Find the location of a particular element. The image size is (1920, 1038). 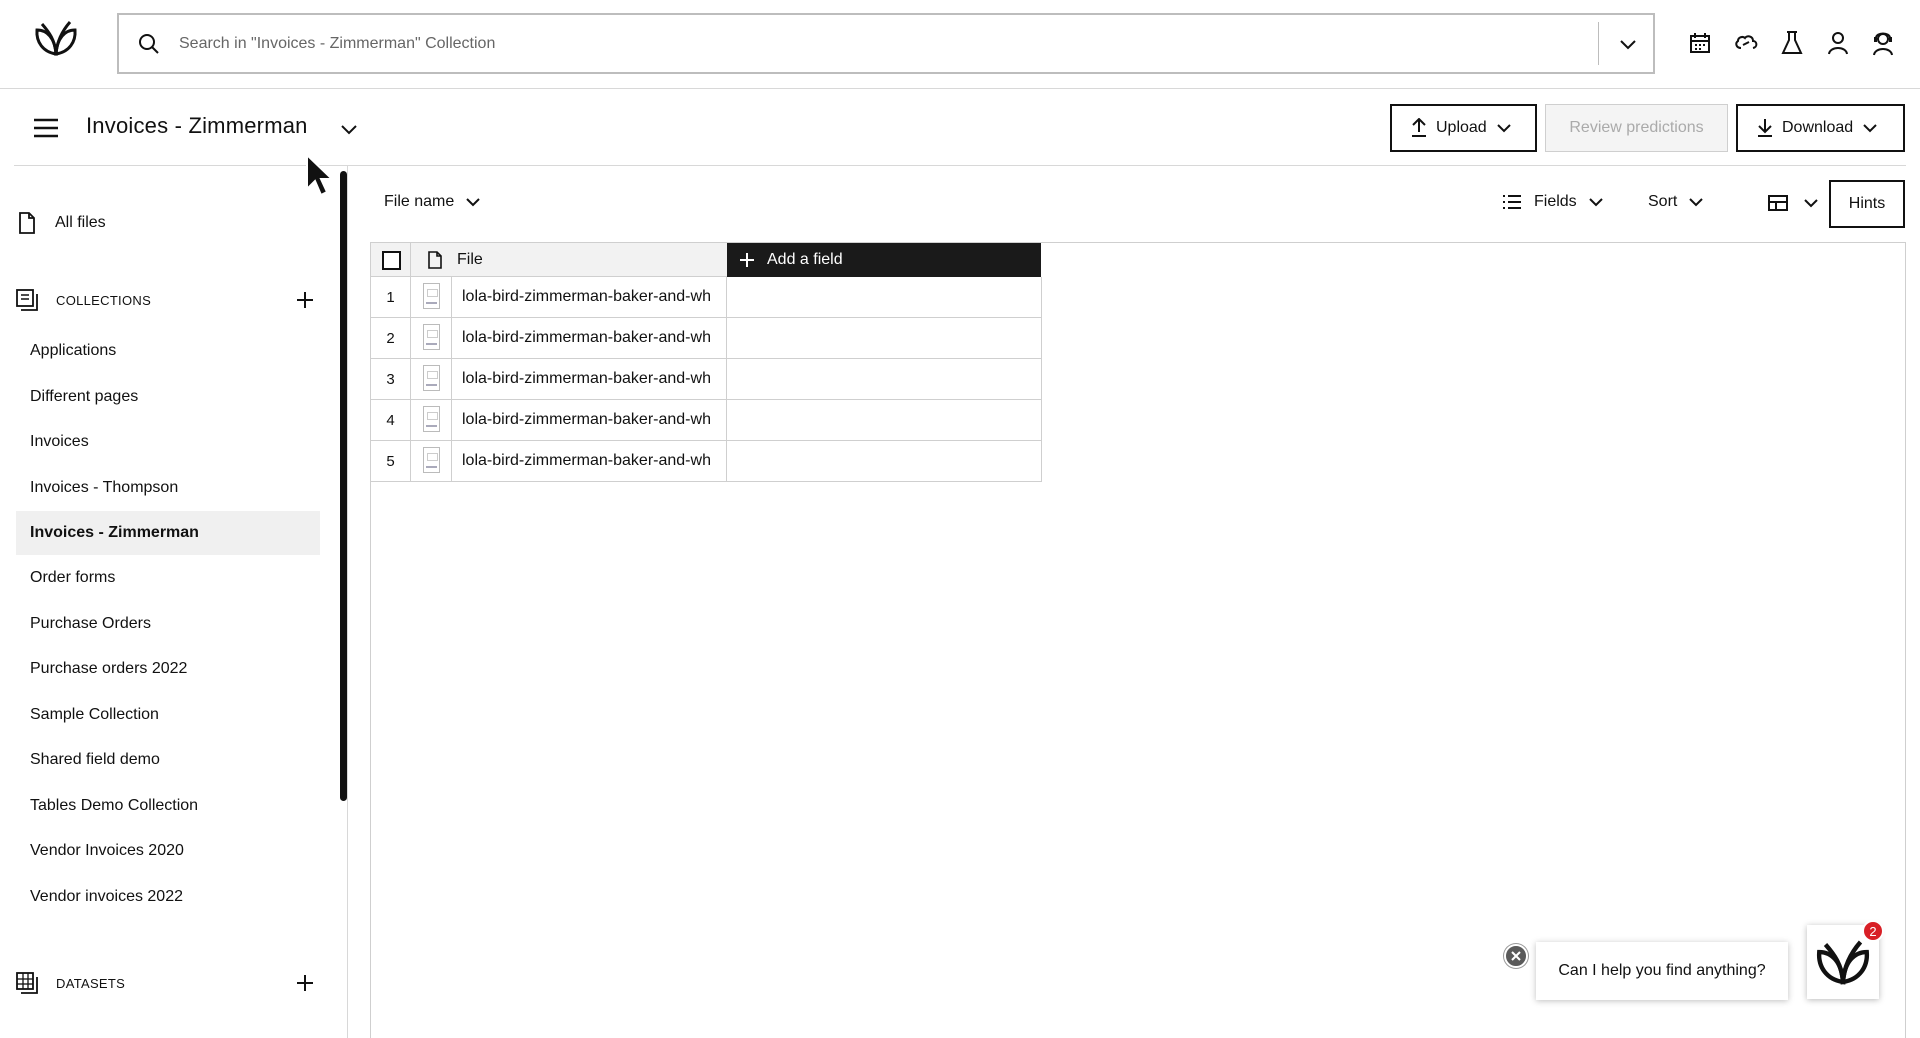

download-button: Download is located at coordinates (1820, 128).